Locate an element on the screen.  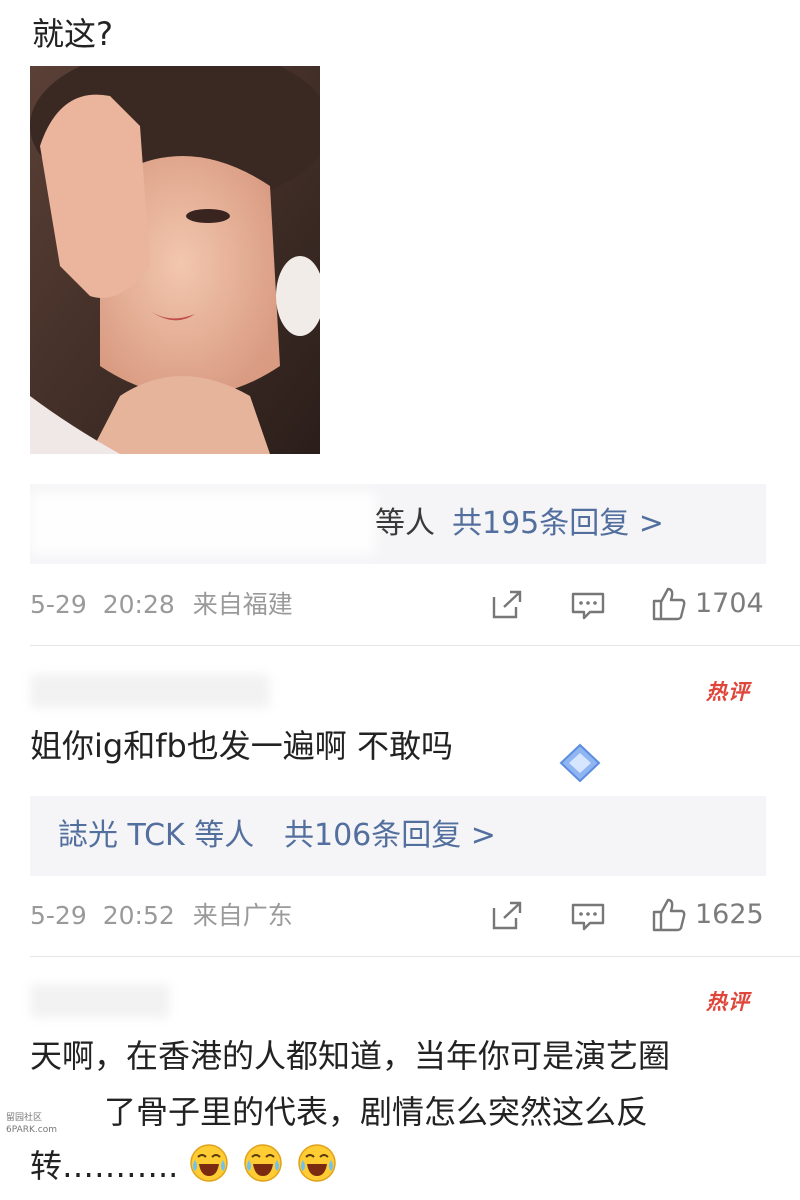
comment-meta: 5-29 20:28 来自福建 is located at coordinates (161, 605).